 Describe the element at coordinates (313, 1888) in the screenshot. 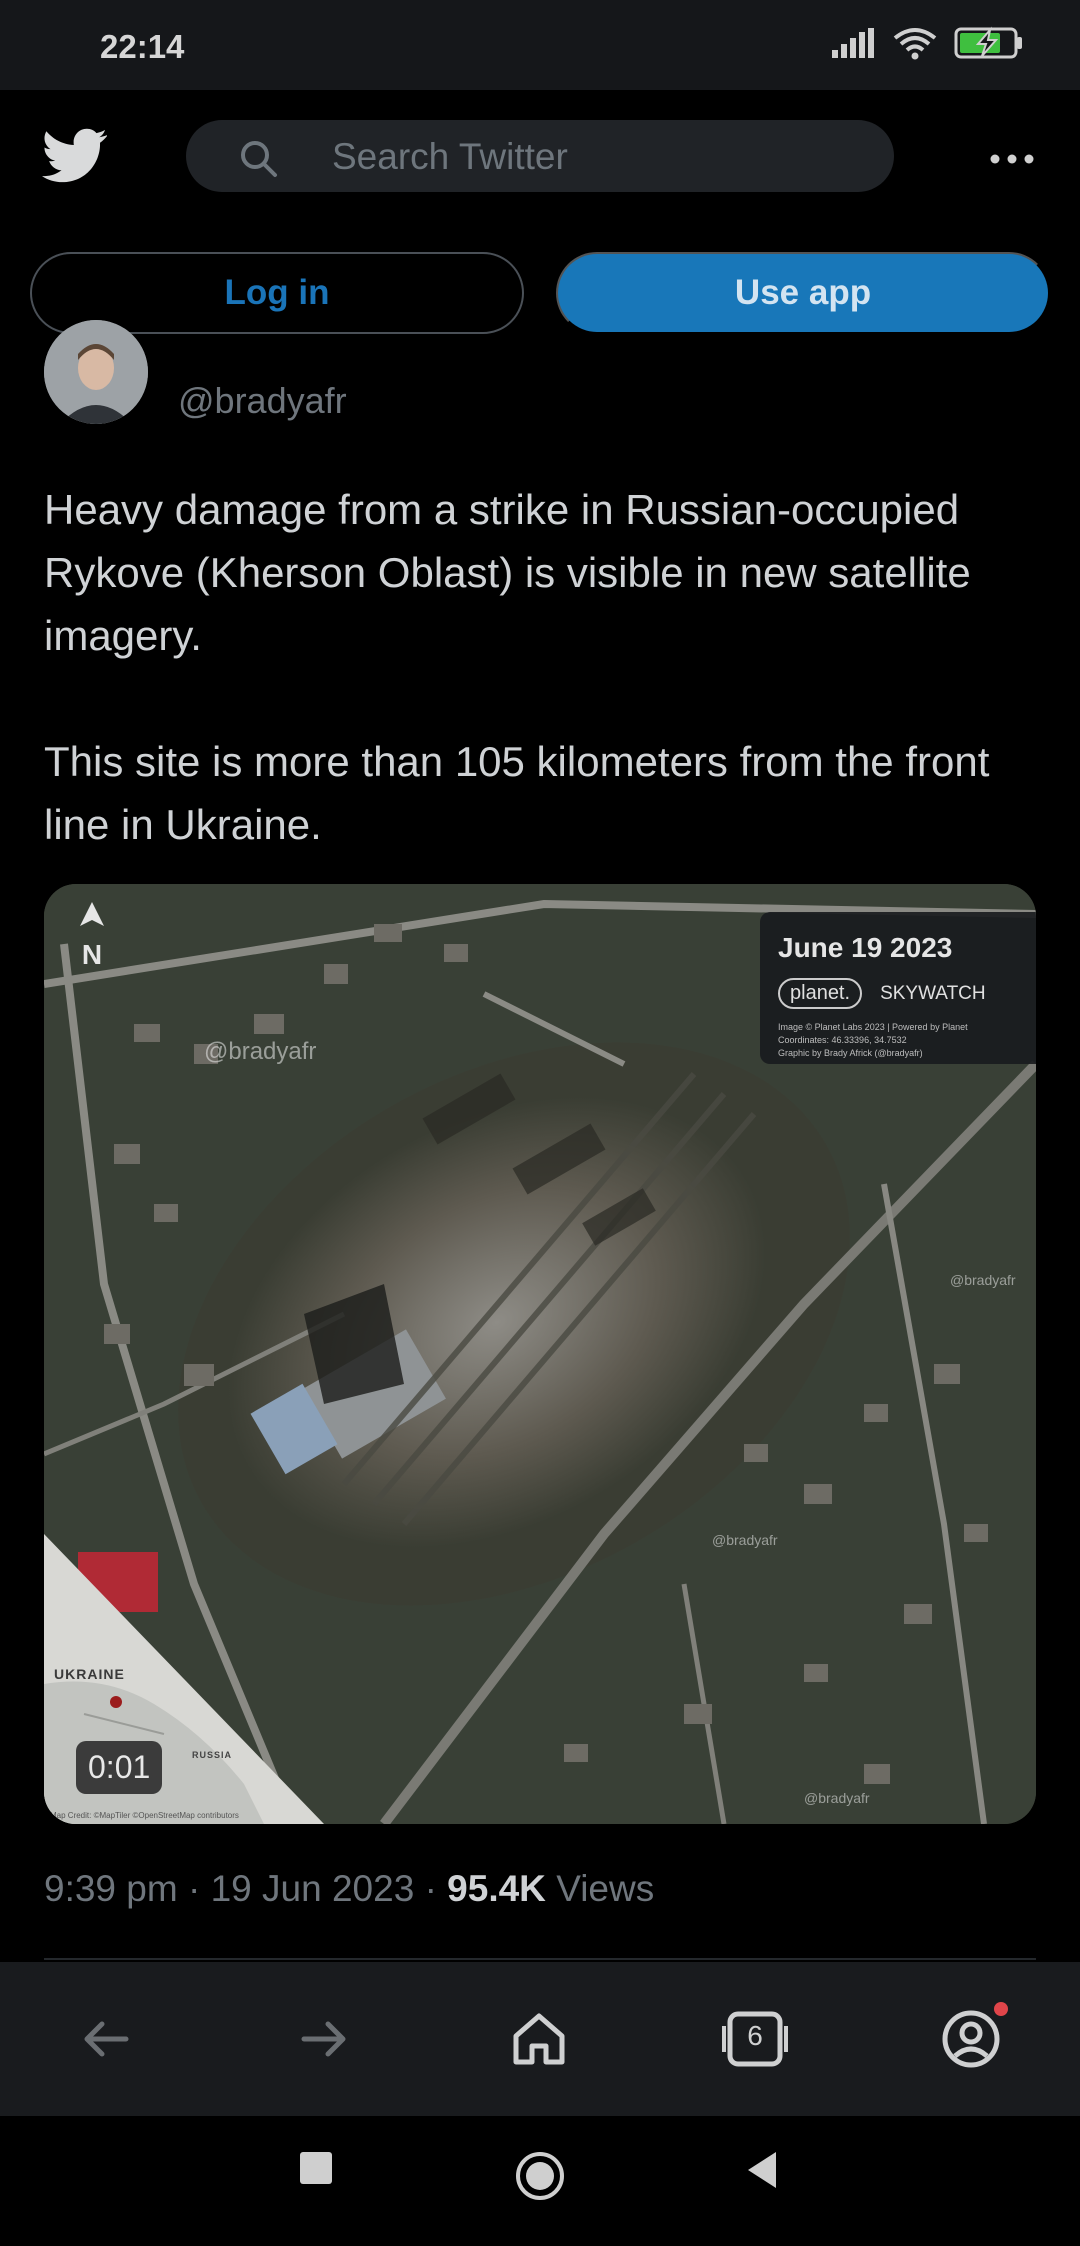

I see `tweet-date: 19 Jun 2023` at that location.